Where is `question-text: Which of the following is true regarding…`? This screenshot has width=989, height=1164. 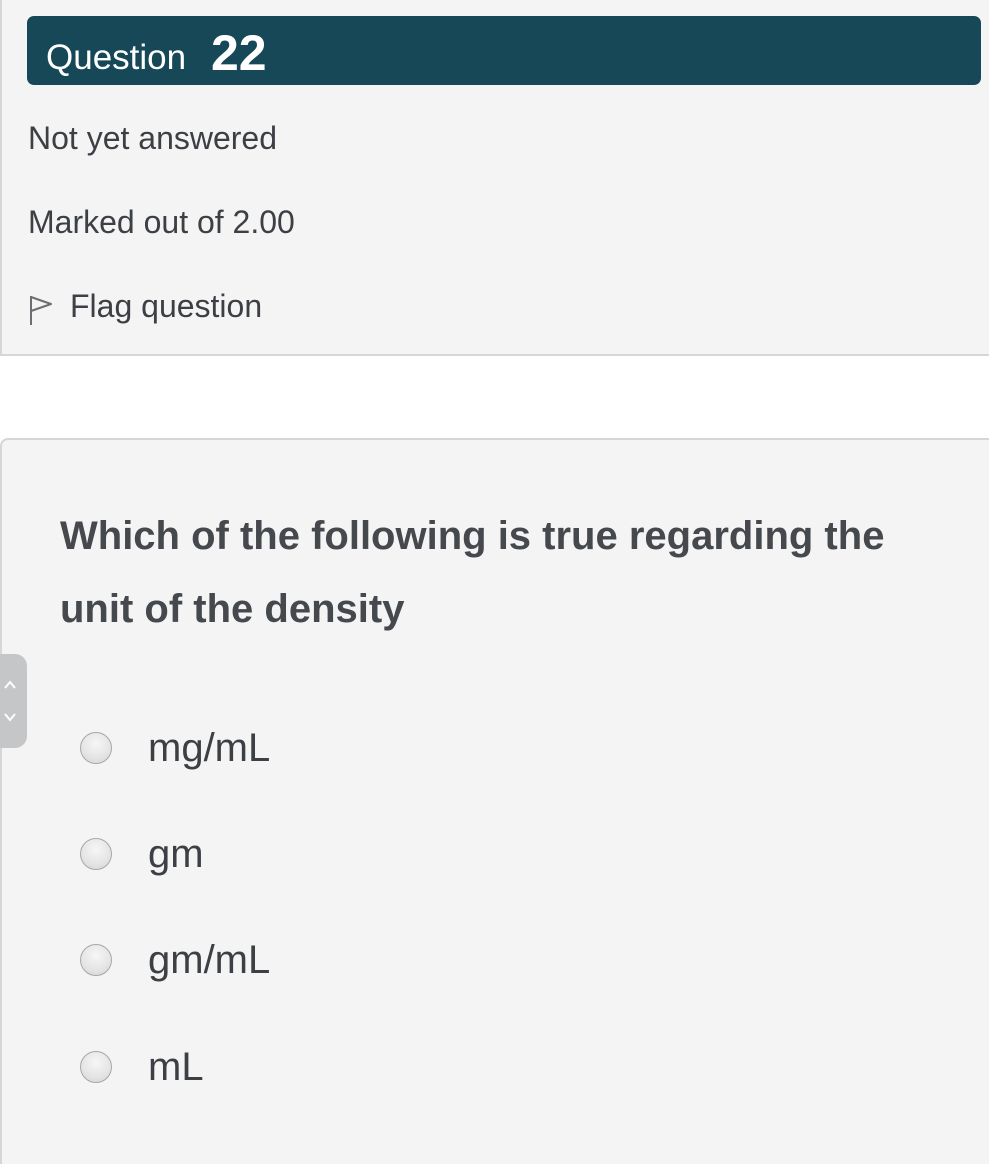 question-text: Which of the following is true regarding… is located at coordinates (472, 572).